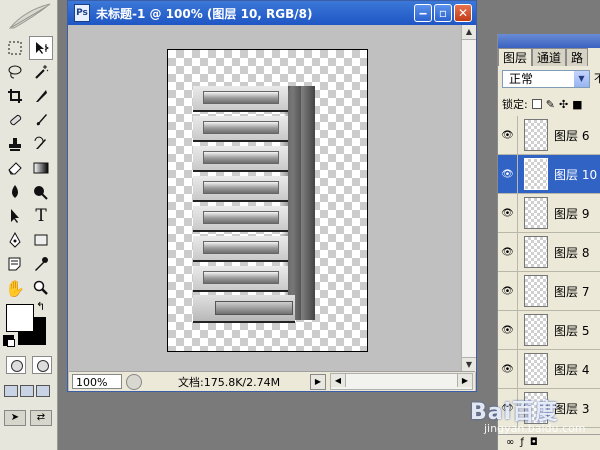  Describe the element at coordinates (423, 13) in the screenshot. I see `minimize-button: ‒` at that location.